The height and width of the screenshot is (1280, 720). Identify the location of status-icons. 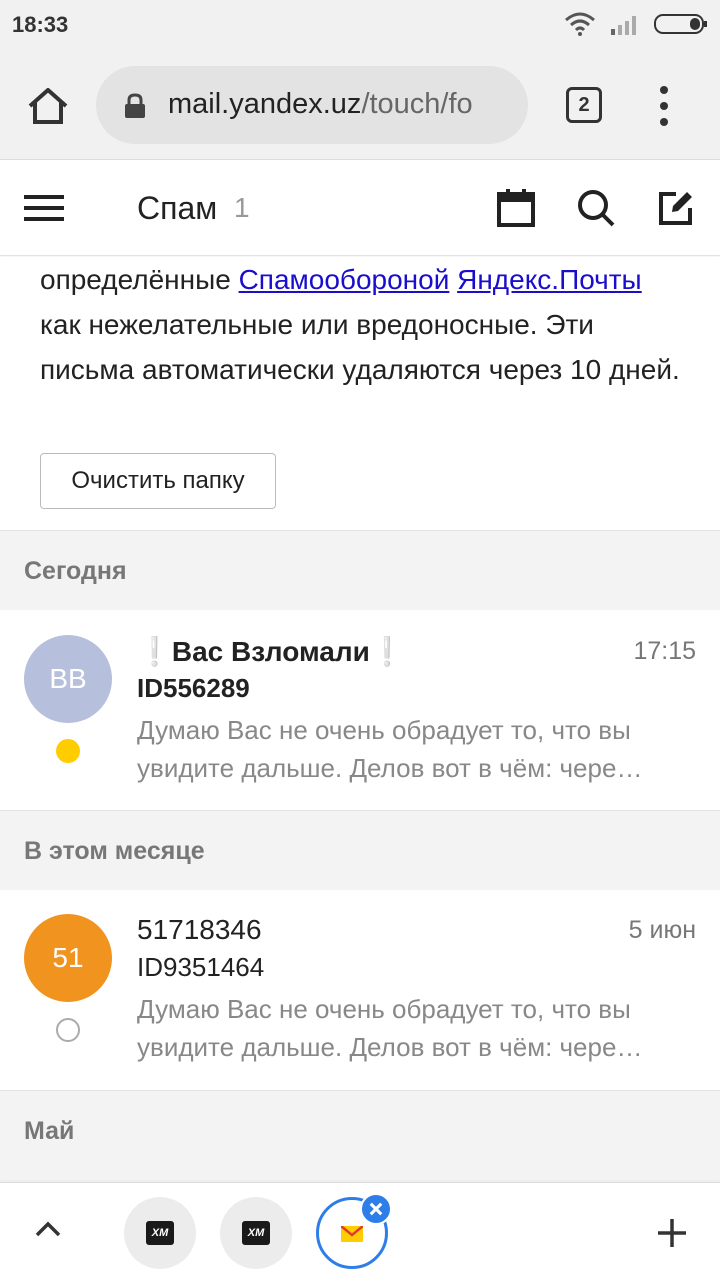
(636, 24).